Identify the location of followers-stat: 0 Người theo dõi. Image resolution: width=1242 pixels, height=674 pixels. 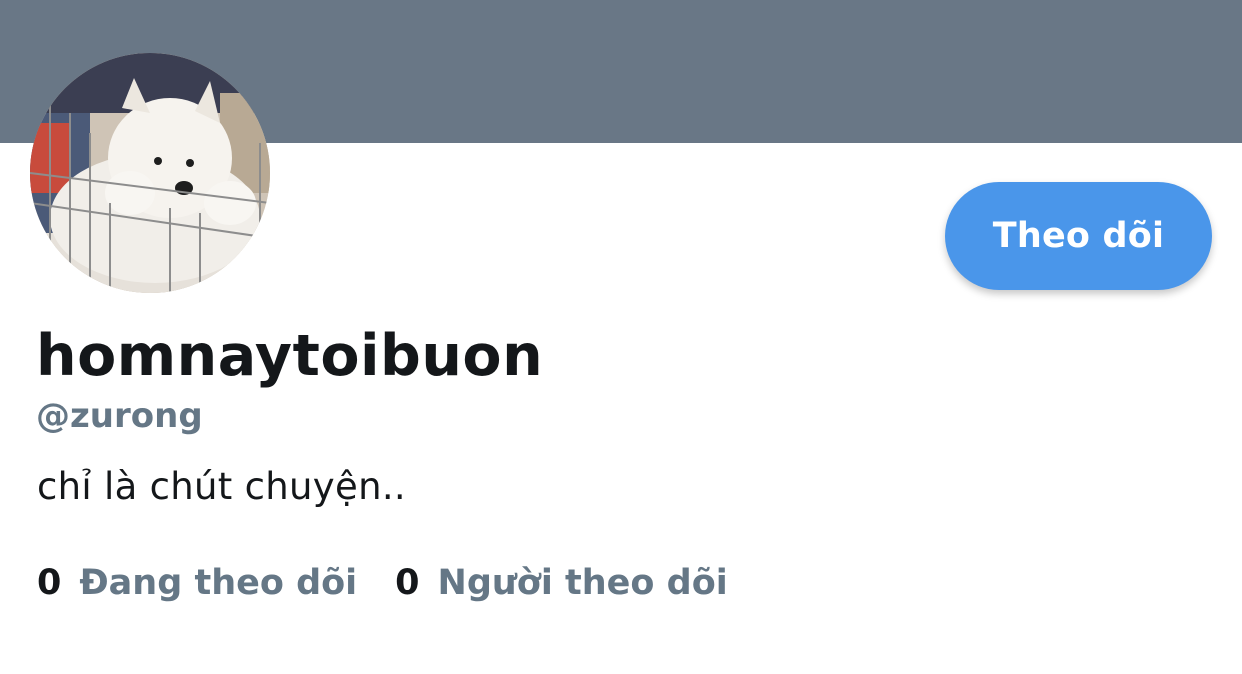
(561, 583).